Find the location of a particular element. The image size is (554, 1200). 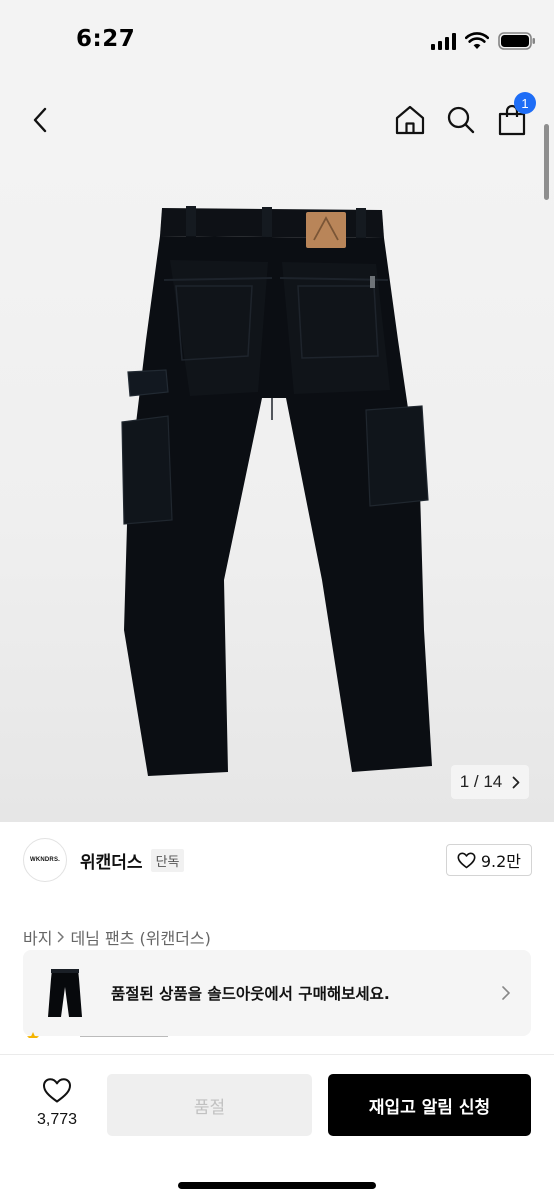

cellular-signal-icon is located at coordinates (443, 41).